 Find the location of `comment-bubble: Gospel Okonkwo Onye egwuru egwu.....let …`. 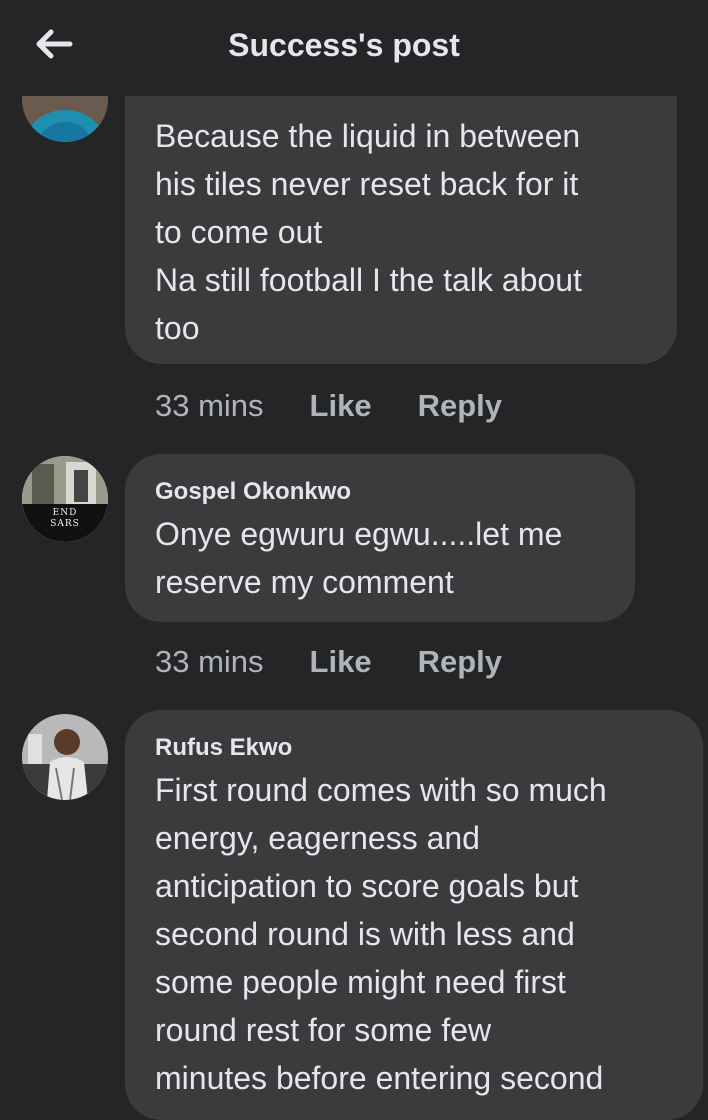

comment-bubble: Gospel Okonkwo Onye egwuru egwu.....let … is located at coordinates (380, 538).